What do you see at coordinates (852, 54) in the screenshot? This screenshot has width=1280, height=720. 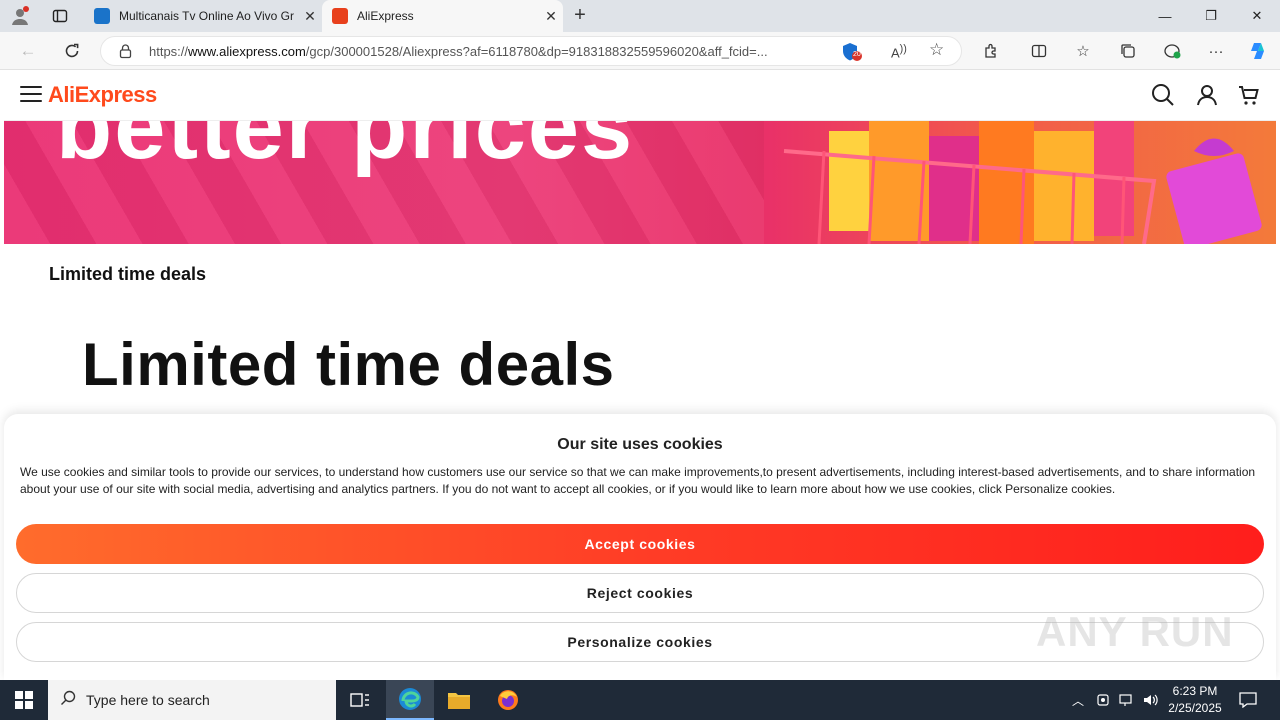 I see `tracking-shield-icon: 20` at bounding box center [852, 54].